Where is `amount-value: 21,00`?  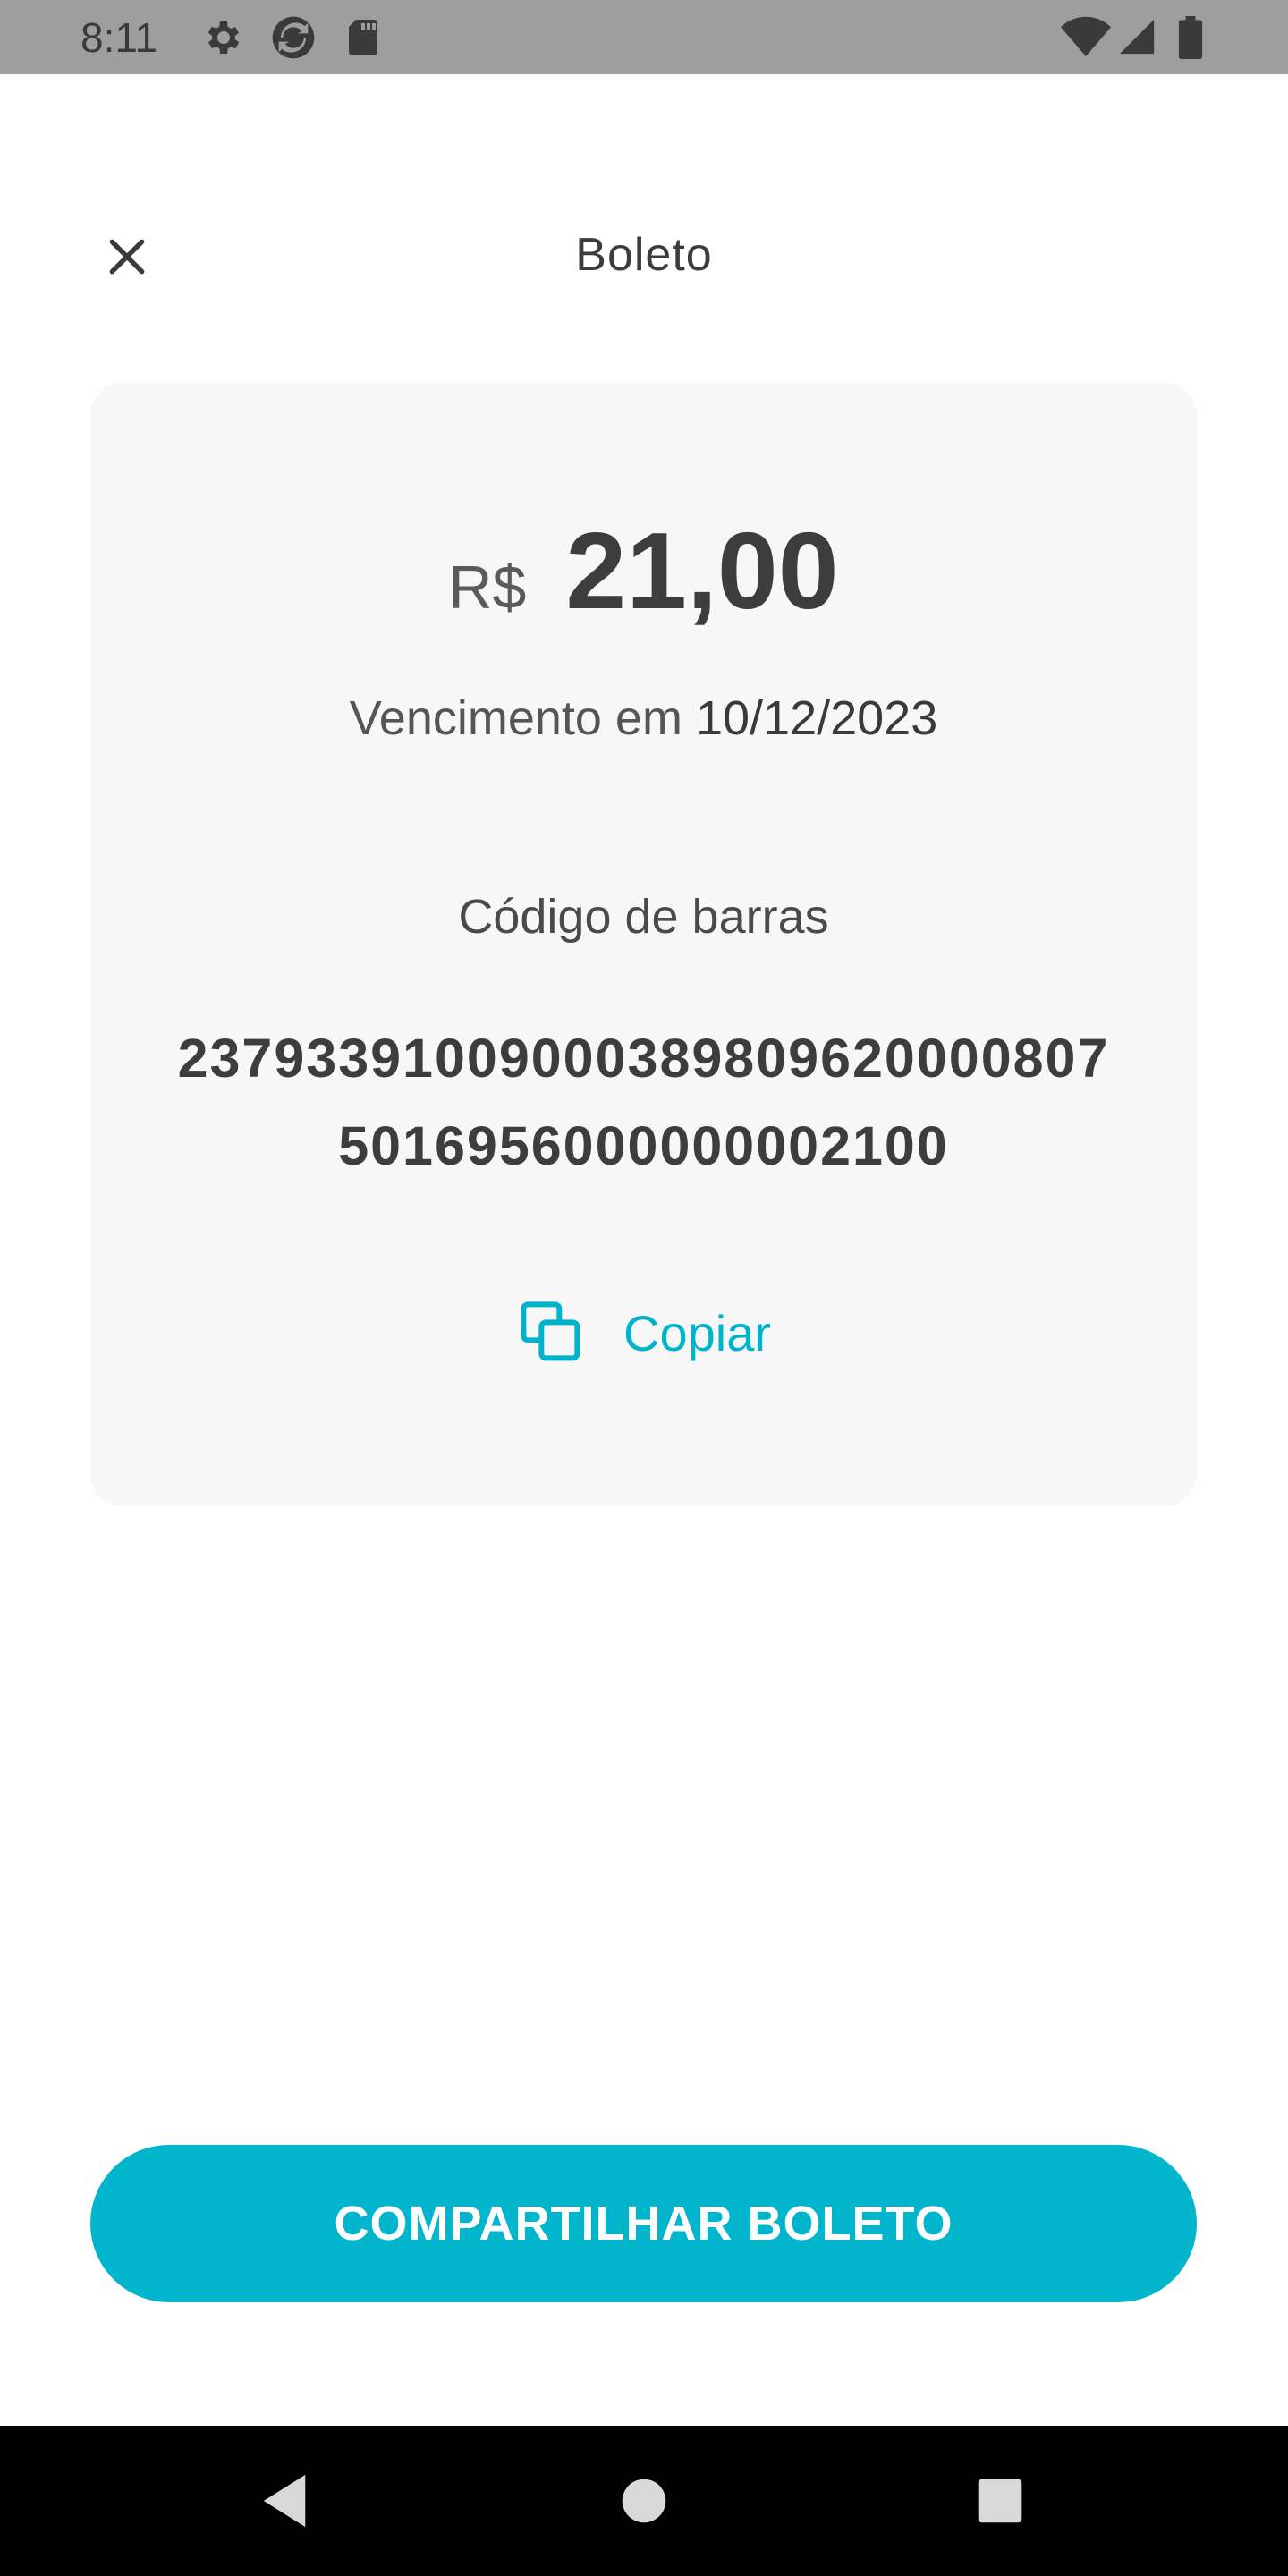
amount-value: 21,00 is located at coordinates (702, 570).